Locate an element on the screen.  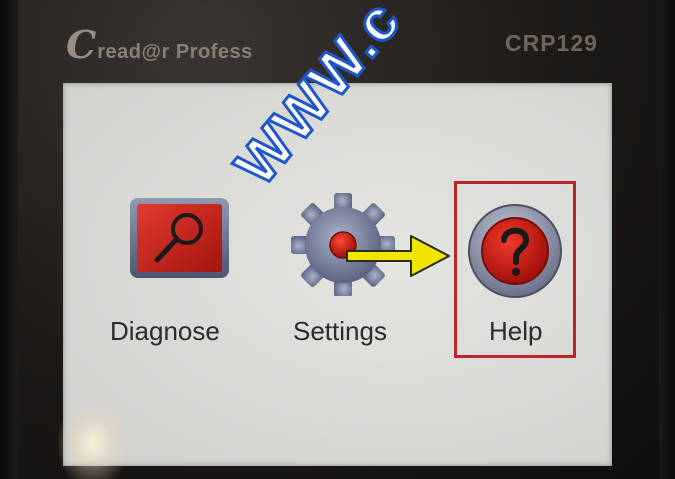
brand-logo: C read@r Profess is located at coordinates (159, 44).